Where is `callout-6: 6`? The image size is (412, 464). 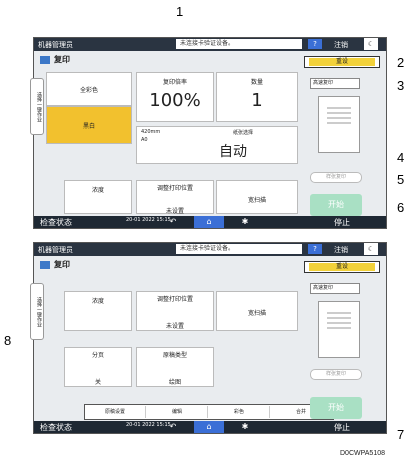
callout-6: 6 is located at coordinates (401, 207).